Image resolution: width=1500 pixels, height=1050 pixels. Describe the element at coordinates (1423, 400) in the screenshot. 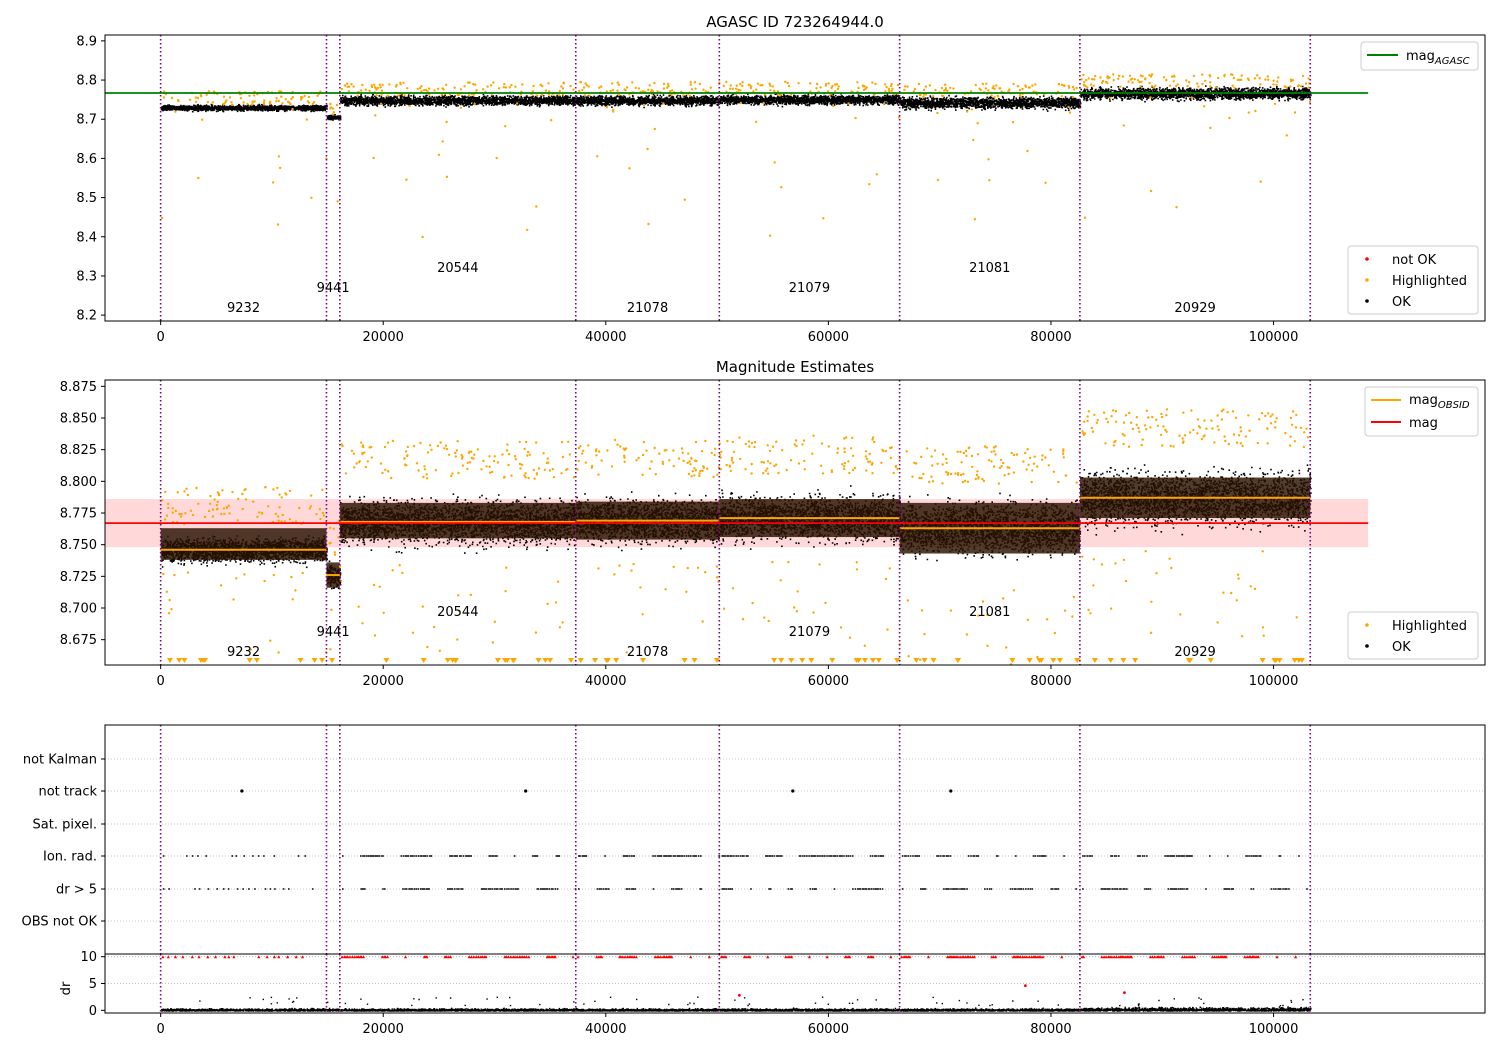

I see `legend-mag-main: mag` at that location.